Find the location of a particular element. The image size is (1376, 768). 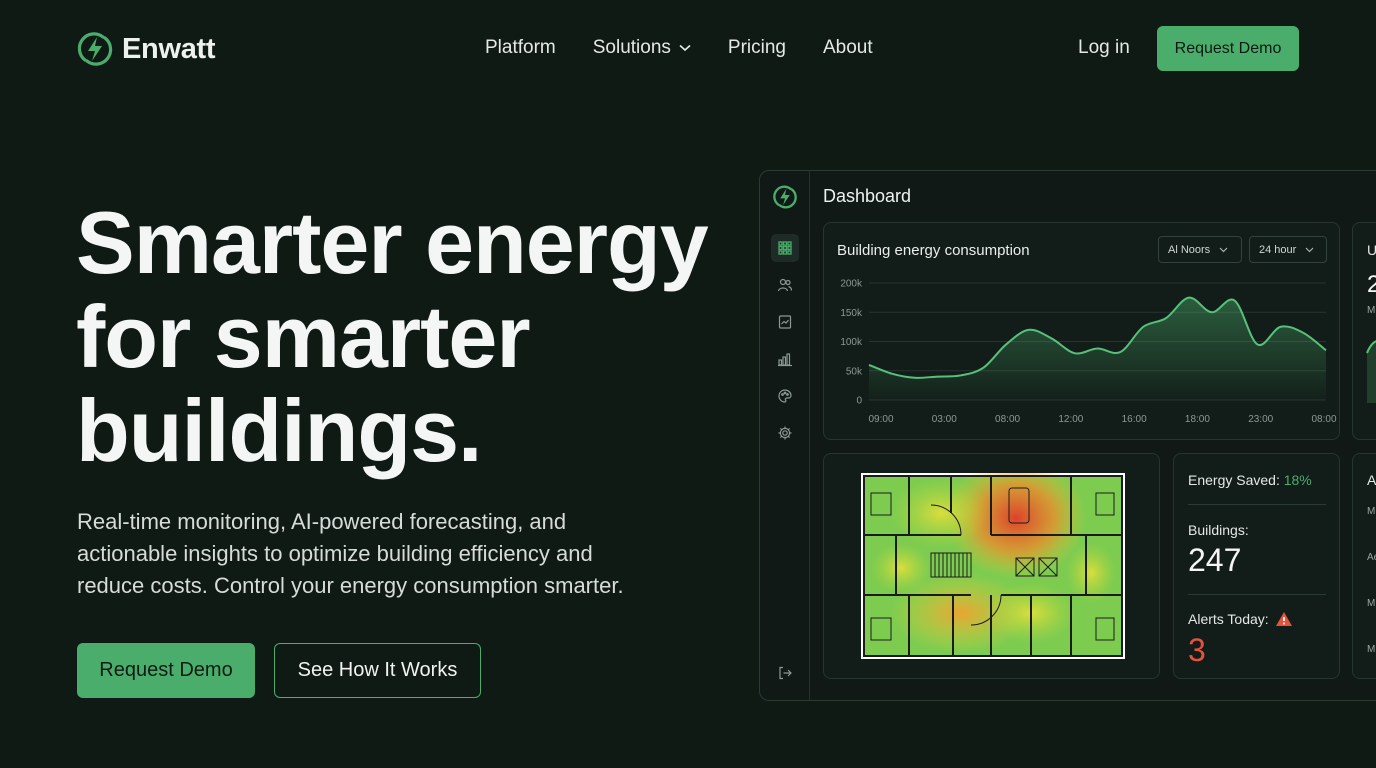

see-how-it-works-button: See How It Works is located at coordinates (377, 670).